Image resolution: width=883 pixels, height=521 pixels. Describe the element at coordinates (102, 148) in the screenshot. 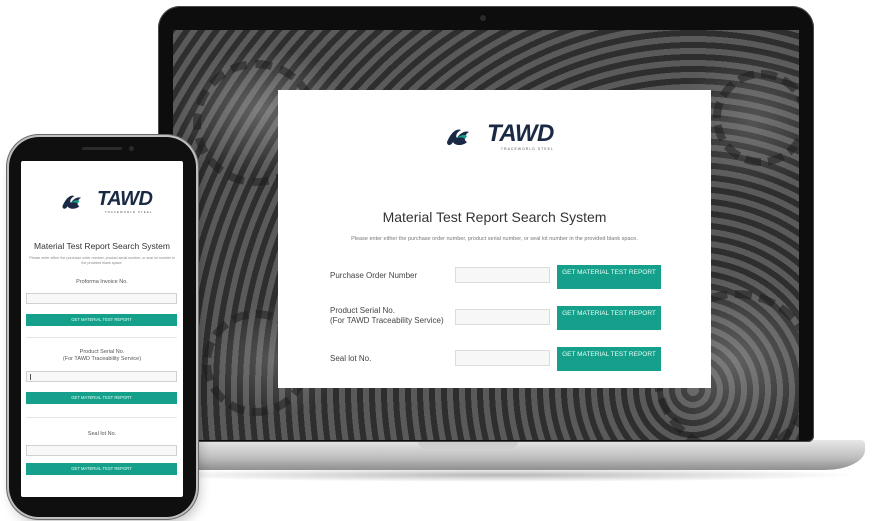

I see `phone-speaker` at that location.